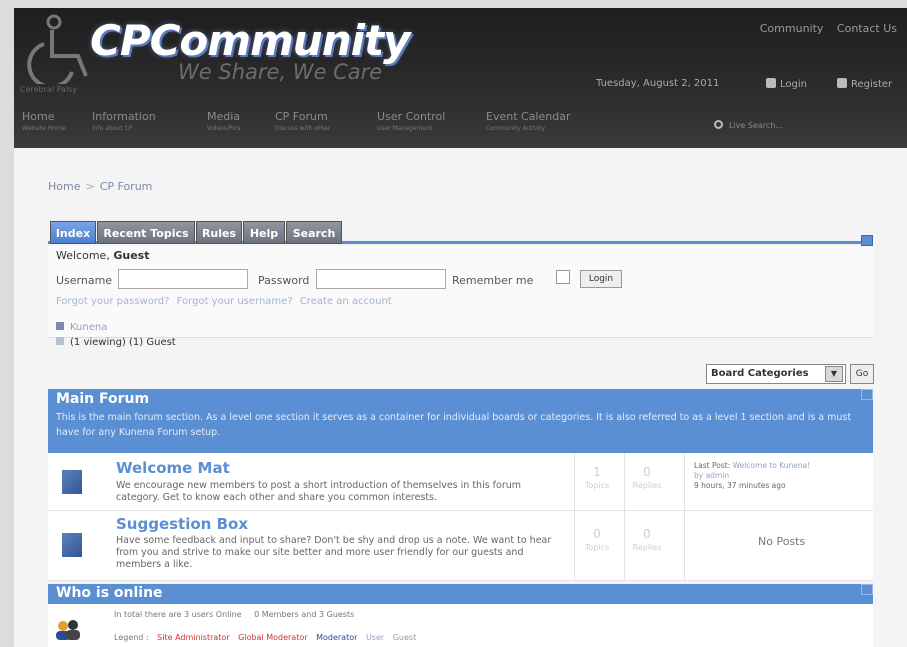 Image resolution: width=907 pixels, height=647 pixels. Describe the element at coordinates (528, 116) in the screenshot. I see `nav-item-label: Event Calendar` at that location.